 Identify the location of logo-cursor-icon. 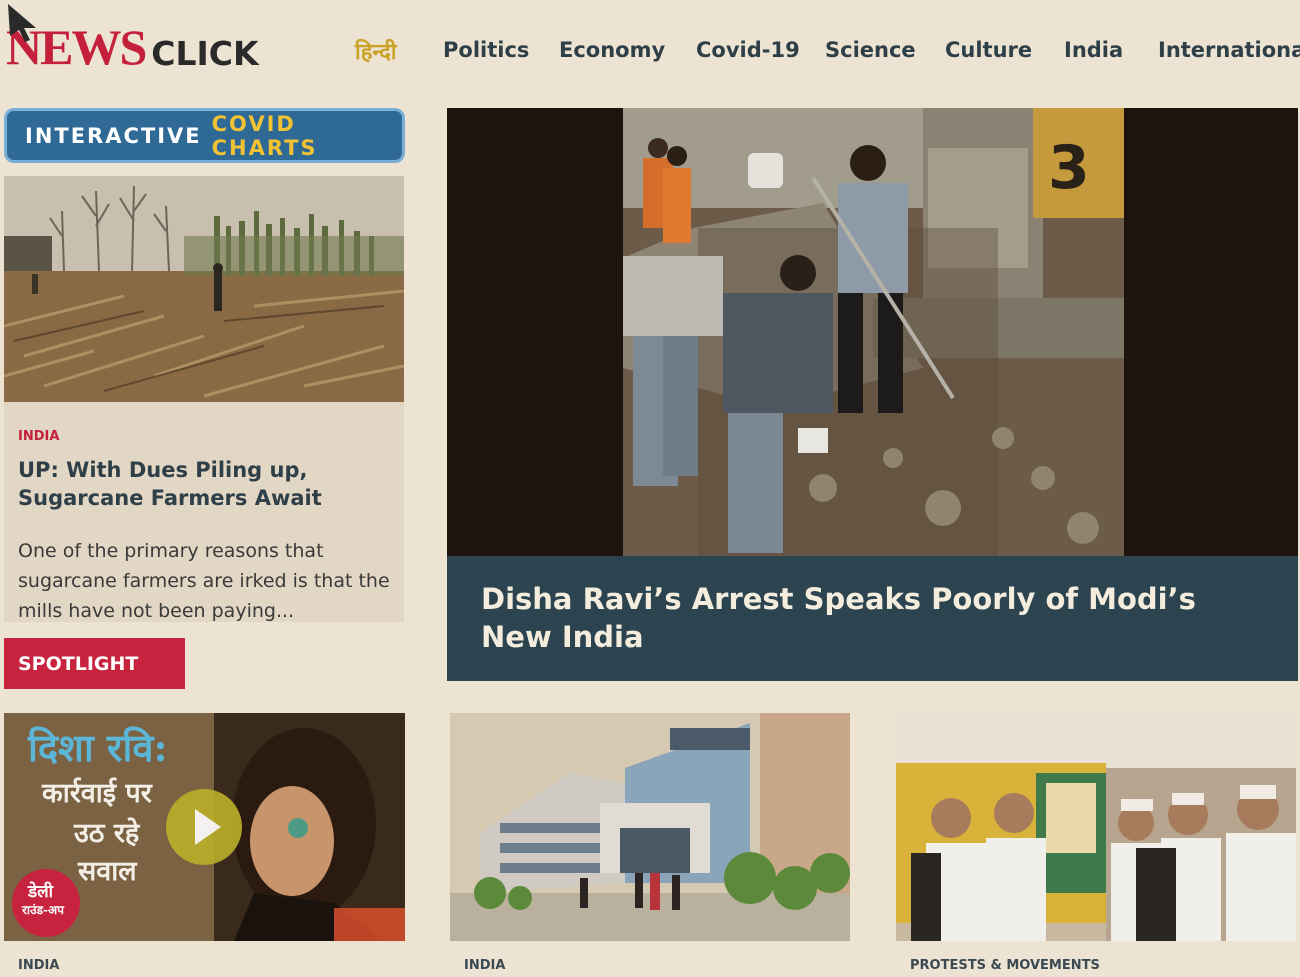
(22, 23).